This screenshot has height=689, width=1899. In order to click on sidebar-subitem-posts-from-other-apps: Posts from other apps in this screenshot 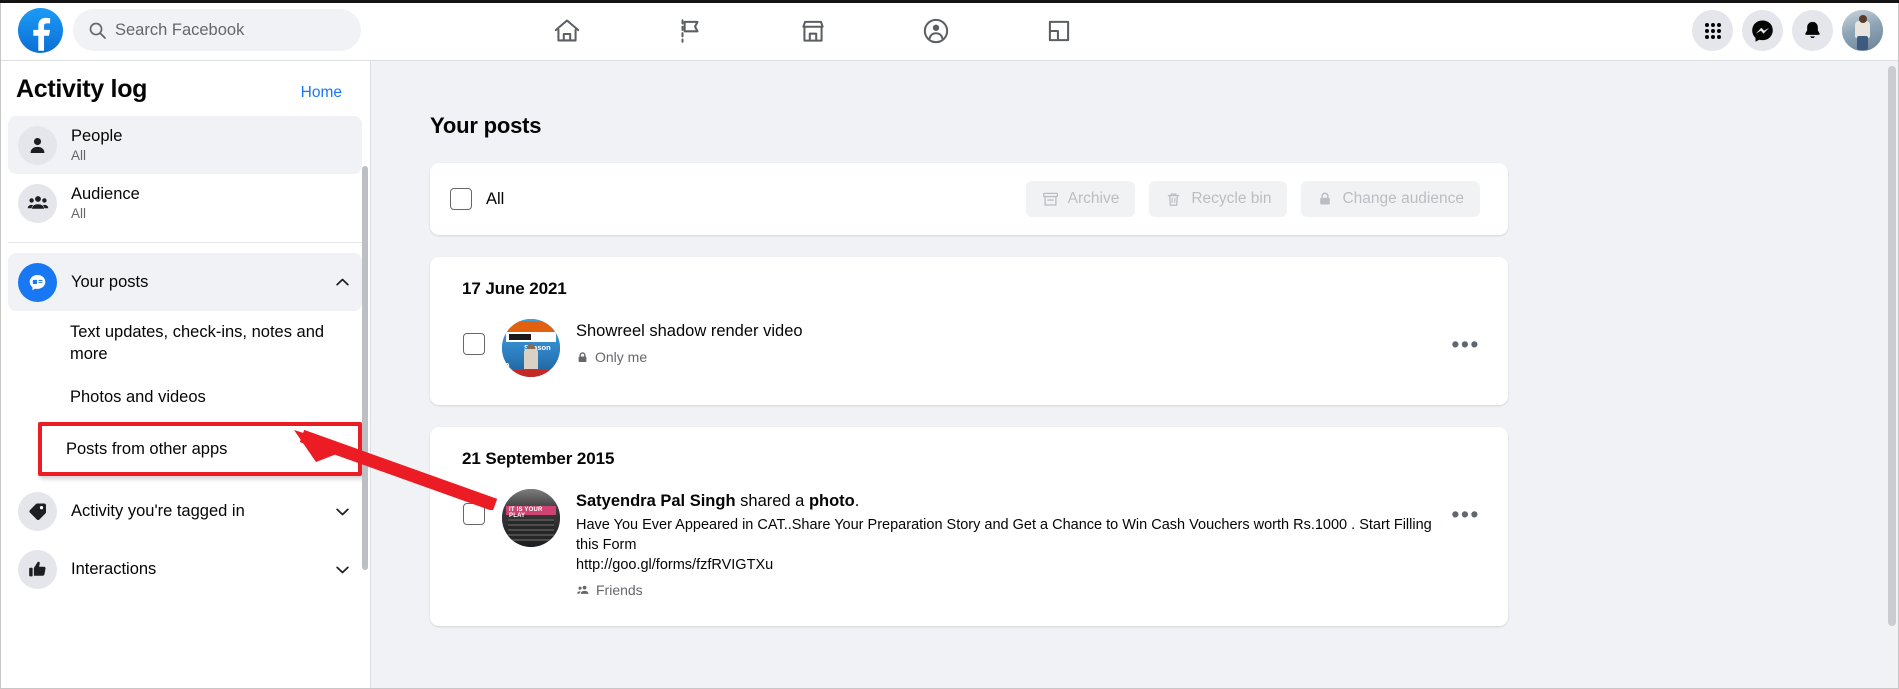, I will do `click(200, 449)`.